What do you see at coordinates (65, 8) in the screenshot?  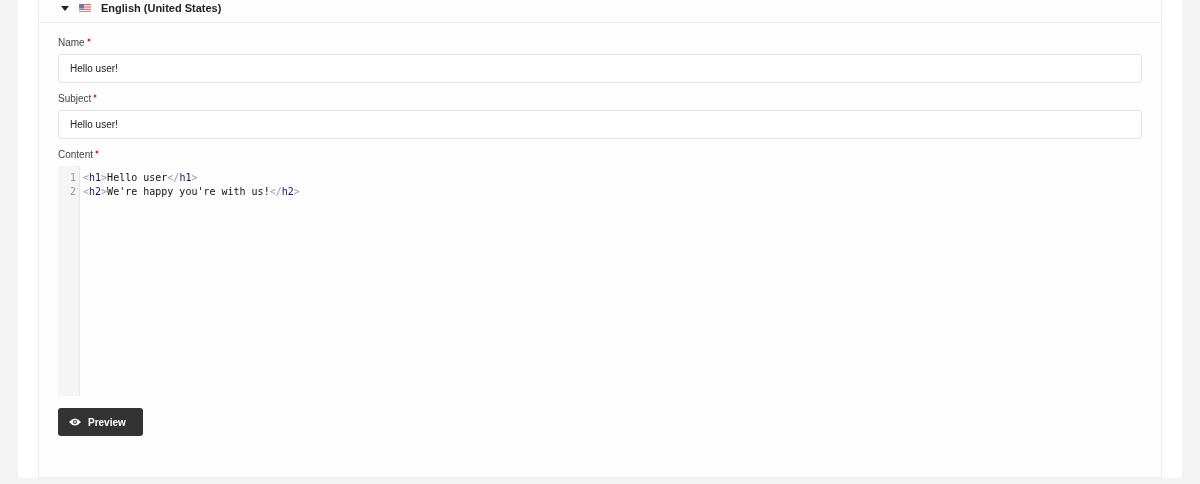 I see `caret-icon` at bounding box center [65, 8].